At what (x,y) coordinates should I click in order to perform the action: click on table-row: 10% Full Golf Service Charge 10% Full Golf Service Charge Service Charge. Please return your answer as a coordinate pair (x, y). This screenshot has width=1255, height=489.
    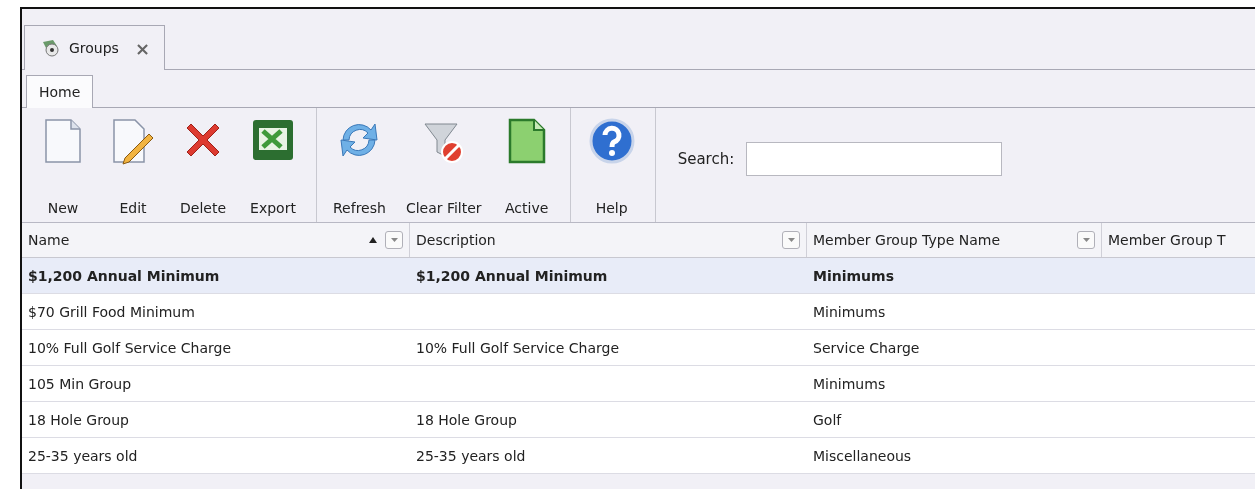
    Looking at the image, I should click on (638, 348).